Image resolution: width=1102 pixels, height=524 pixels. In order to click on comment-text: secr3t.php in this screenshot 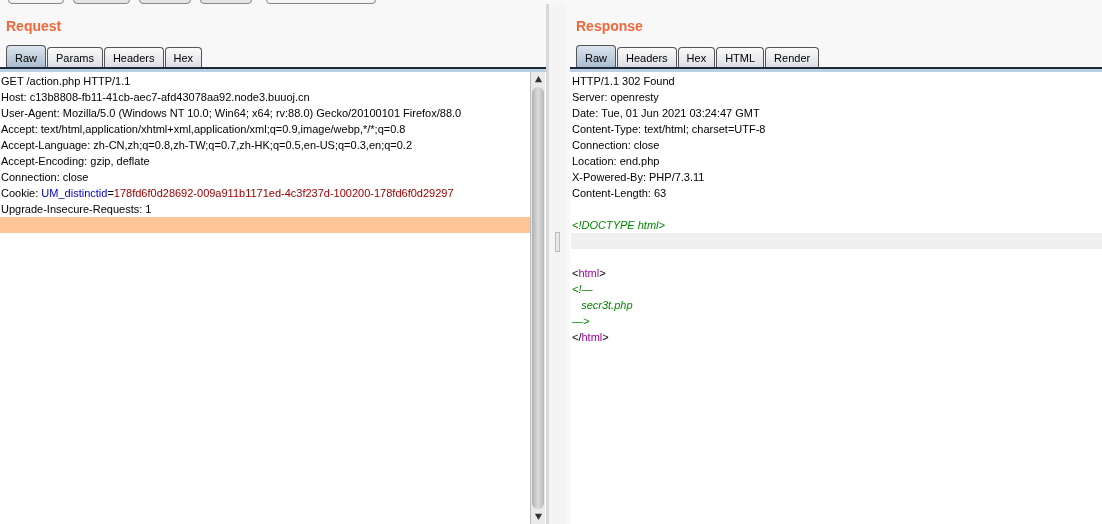, I will do `click(606, 305)`.